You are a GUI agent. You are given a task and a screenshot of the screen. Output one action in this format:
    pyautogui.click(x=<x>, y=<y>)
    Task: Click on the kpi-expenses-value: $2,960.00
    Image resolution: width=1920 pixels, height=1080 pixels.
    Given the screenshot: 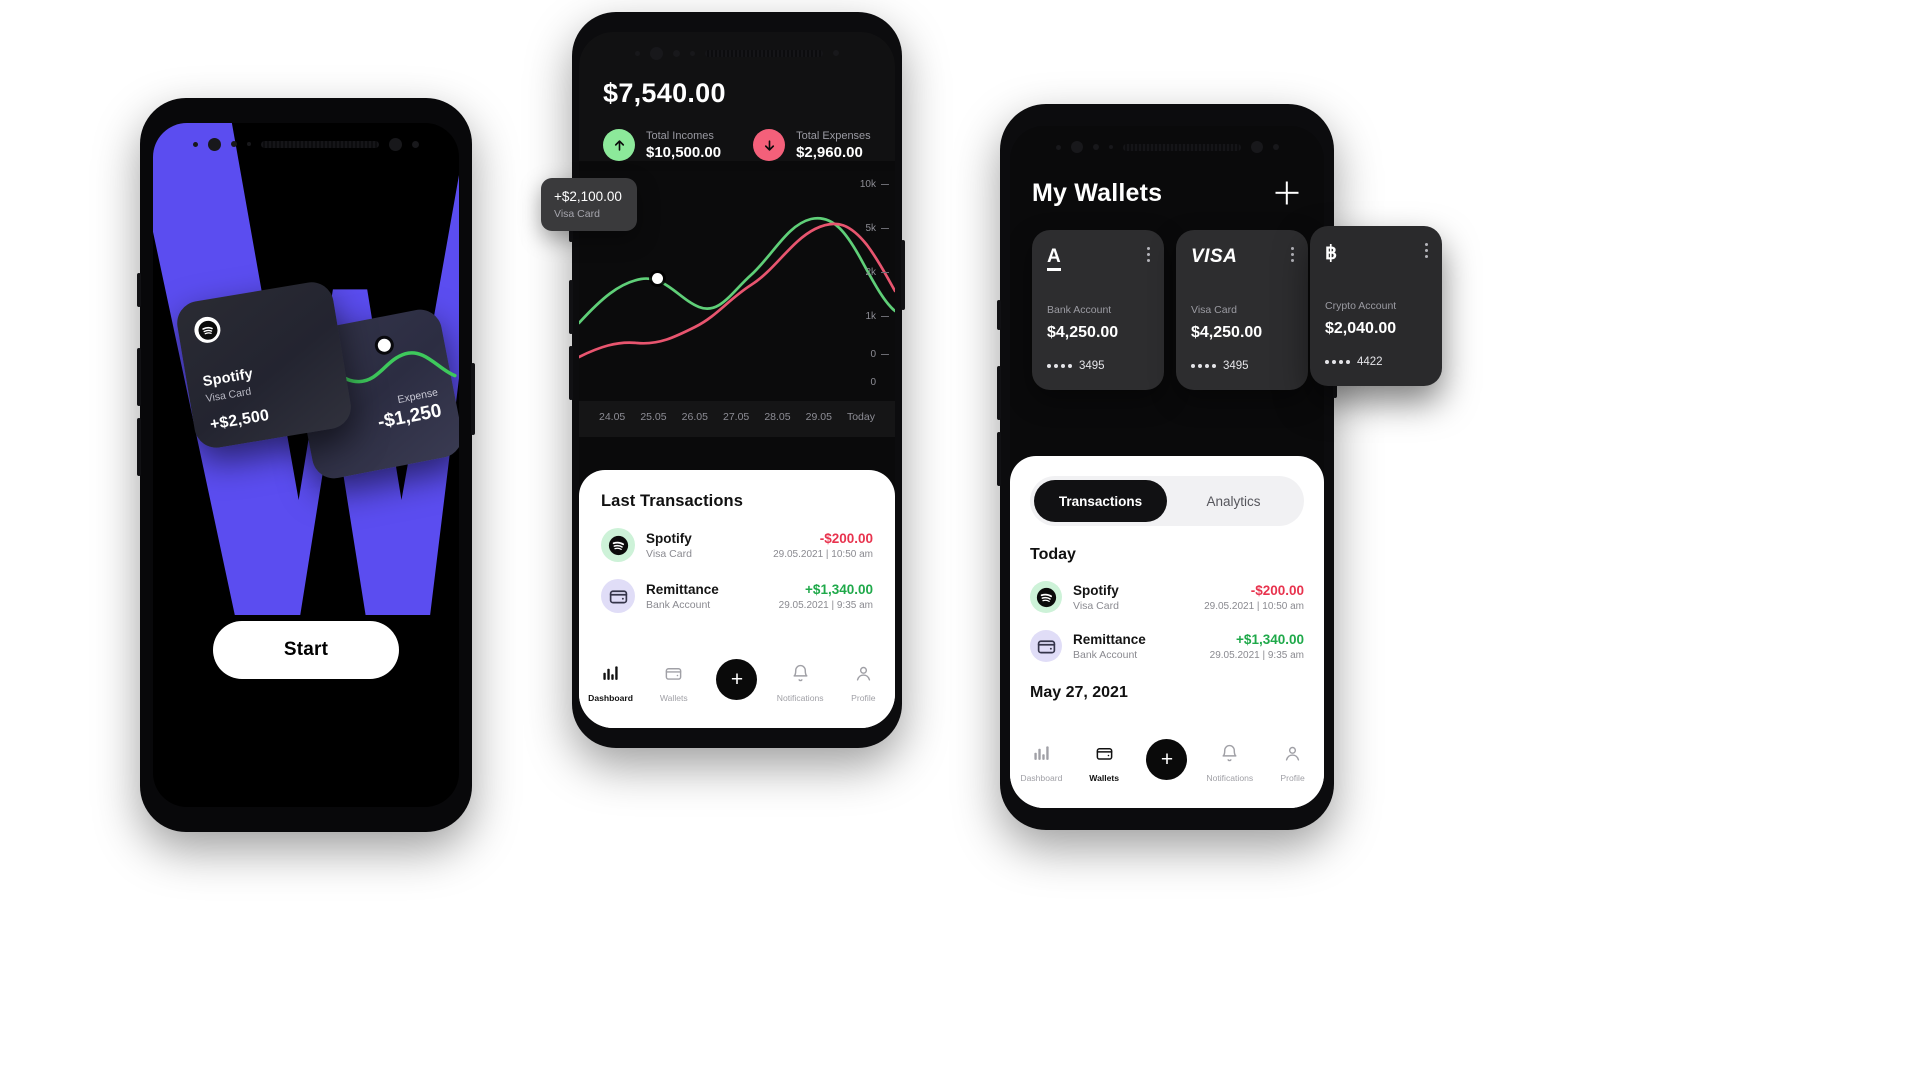 What is the action you would take?
    pyautogui.click(x=829, y=152)
    